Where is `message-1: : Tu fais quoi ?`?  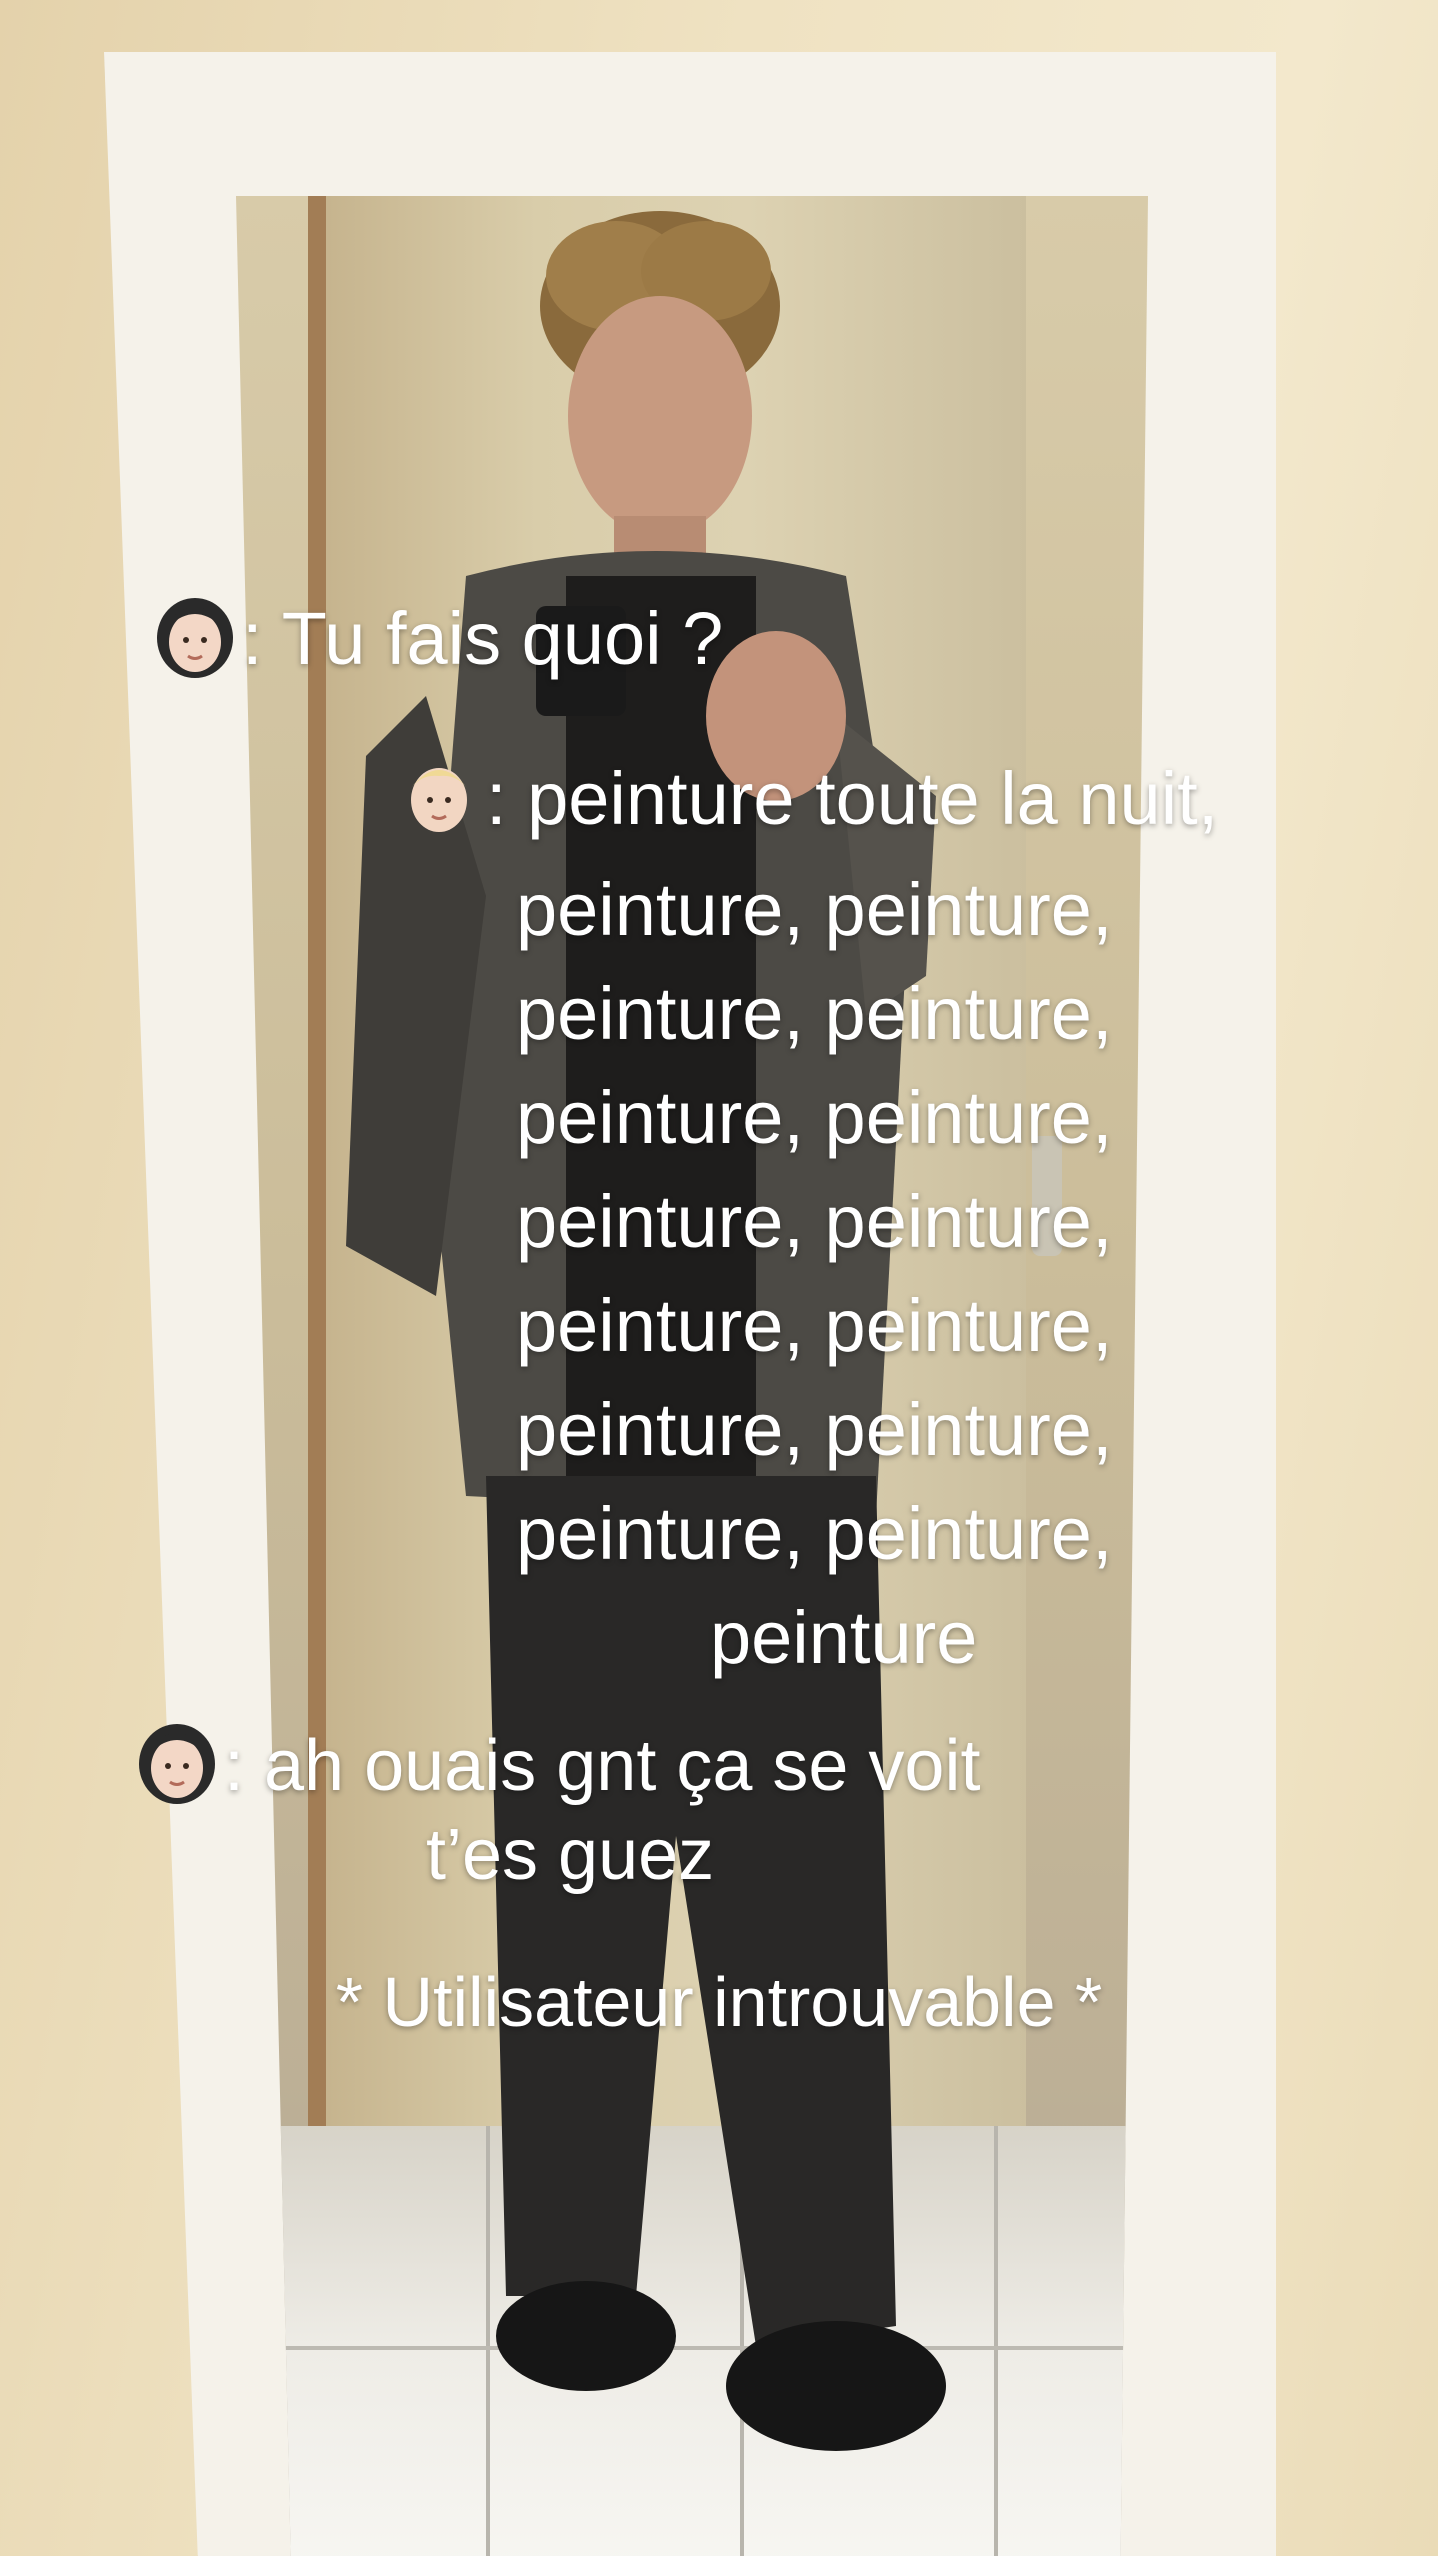 message-1: : Tu fais quoi ? is located at coordinates (437, 636).